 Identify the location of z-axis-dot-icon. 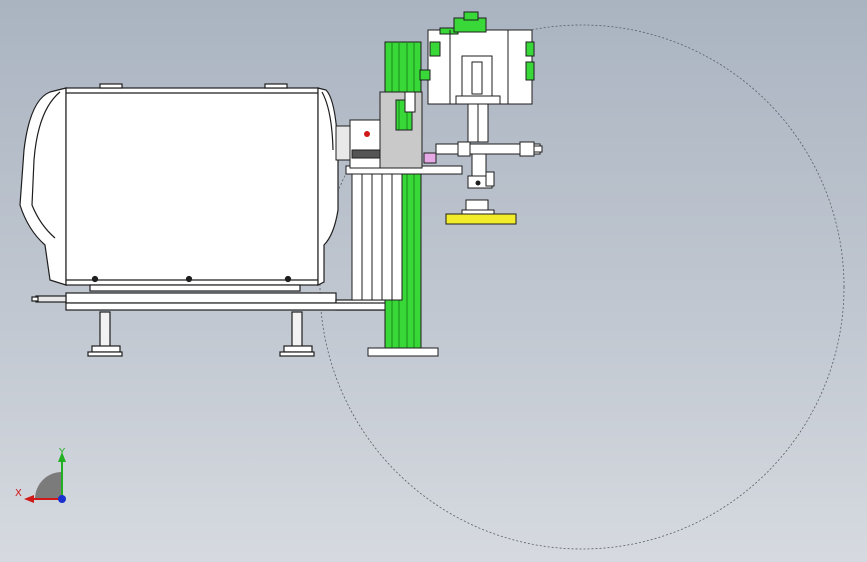
(62, 499).